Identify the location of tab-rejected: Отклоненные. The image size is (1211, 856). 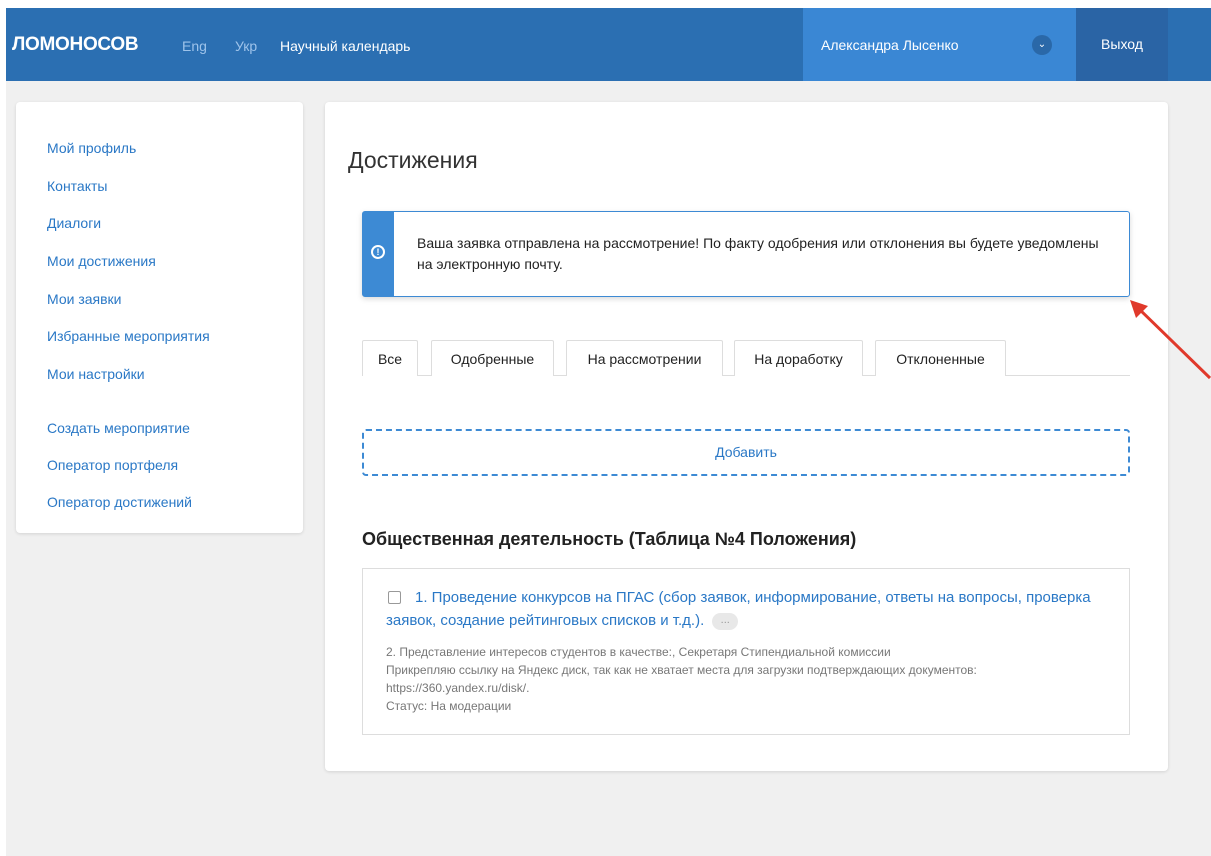
(940, 358).